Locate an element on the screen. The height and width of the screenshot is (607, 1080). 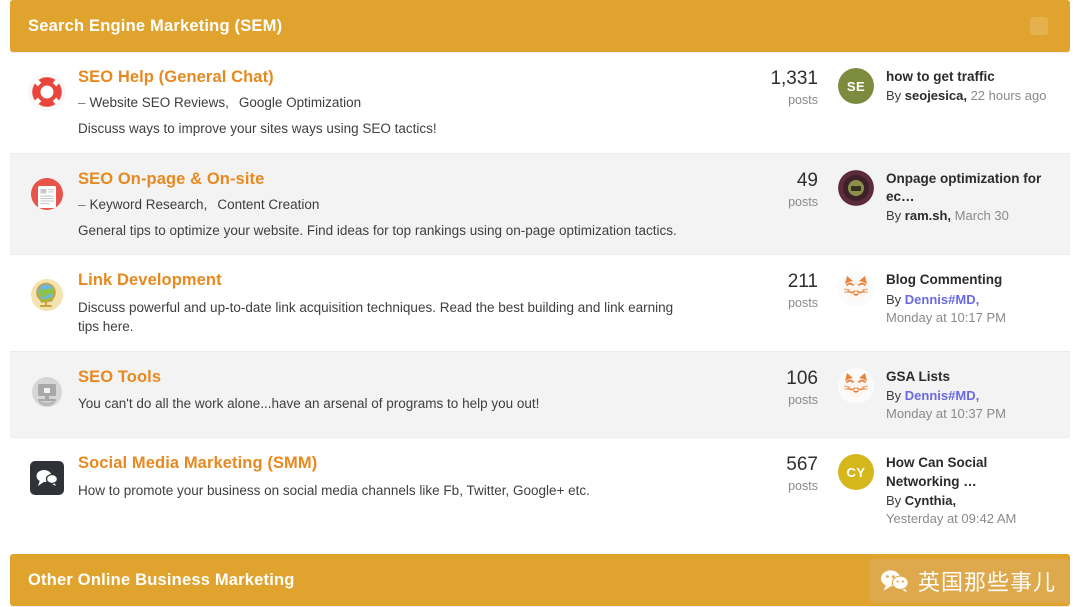
forum-stats: 567 posts is located at coordinates (778, 472).